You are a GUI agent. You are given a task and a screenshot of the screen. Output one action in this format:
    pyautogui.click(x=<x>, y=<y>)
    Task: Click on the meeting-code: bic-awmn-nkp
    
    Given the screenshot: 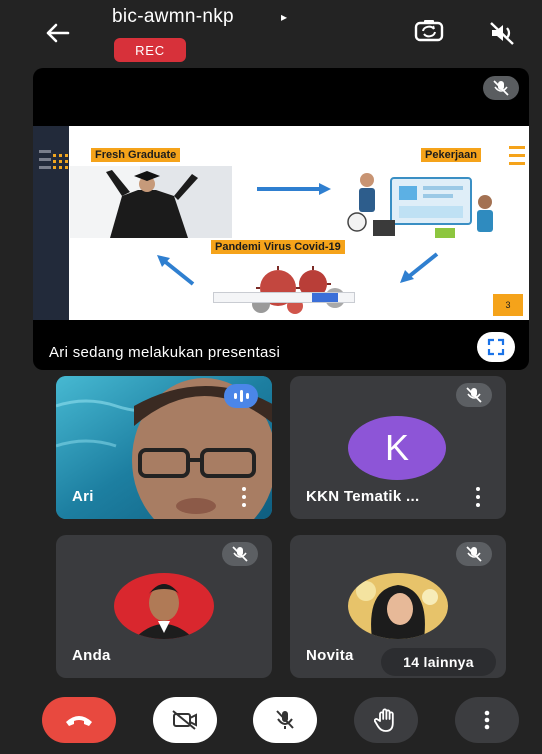 What is the action you would take?
    pyautogui.click(x=173, y=17)
    